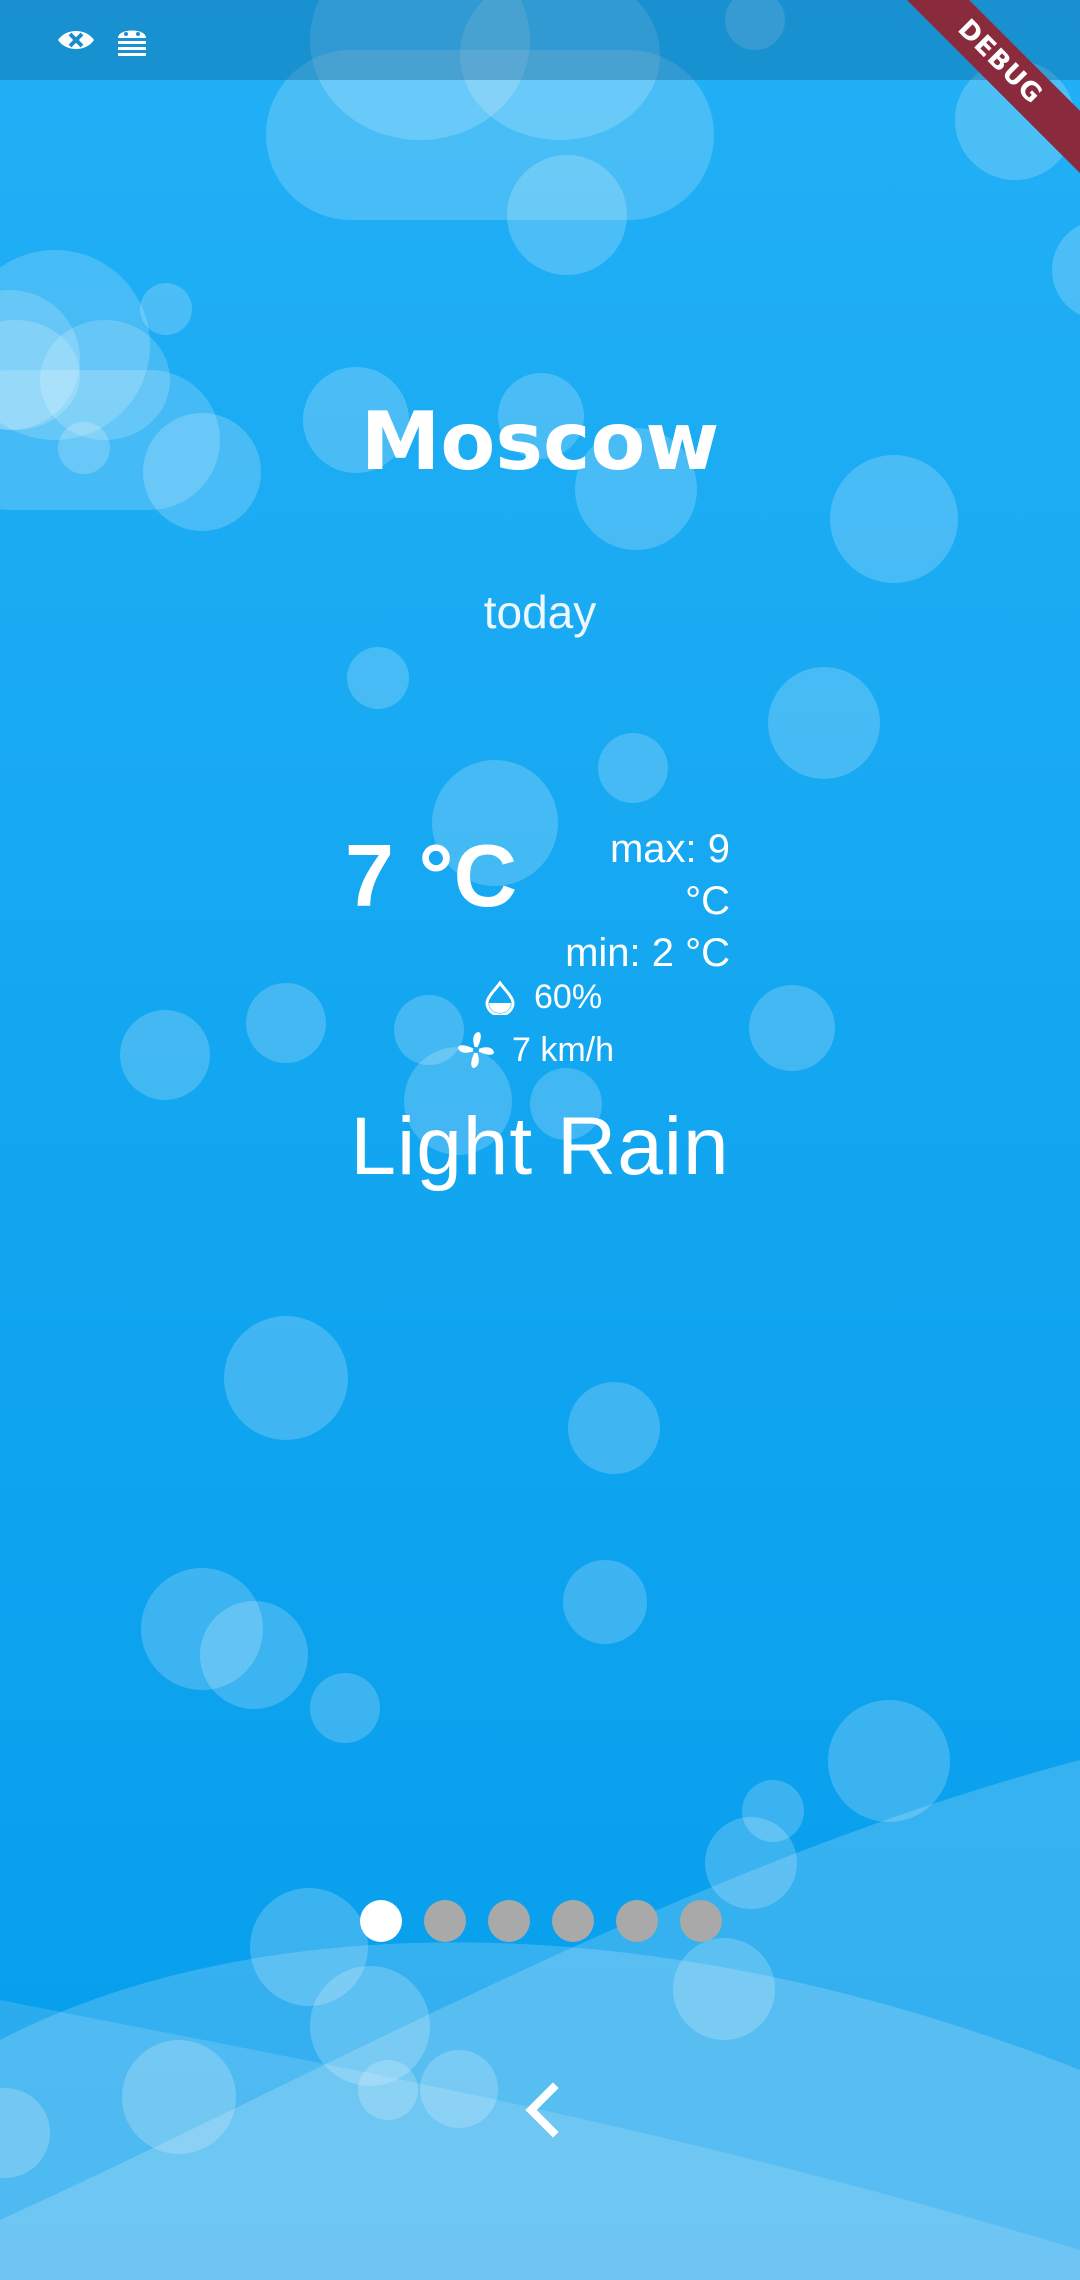 This screenshot has height=2280, width=1080. Describe the element at coordinates (647, 953) in the screenshot. I see `min-temperature: min: 2 °C` at that location.